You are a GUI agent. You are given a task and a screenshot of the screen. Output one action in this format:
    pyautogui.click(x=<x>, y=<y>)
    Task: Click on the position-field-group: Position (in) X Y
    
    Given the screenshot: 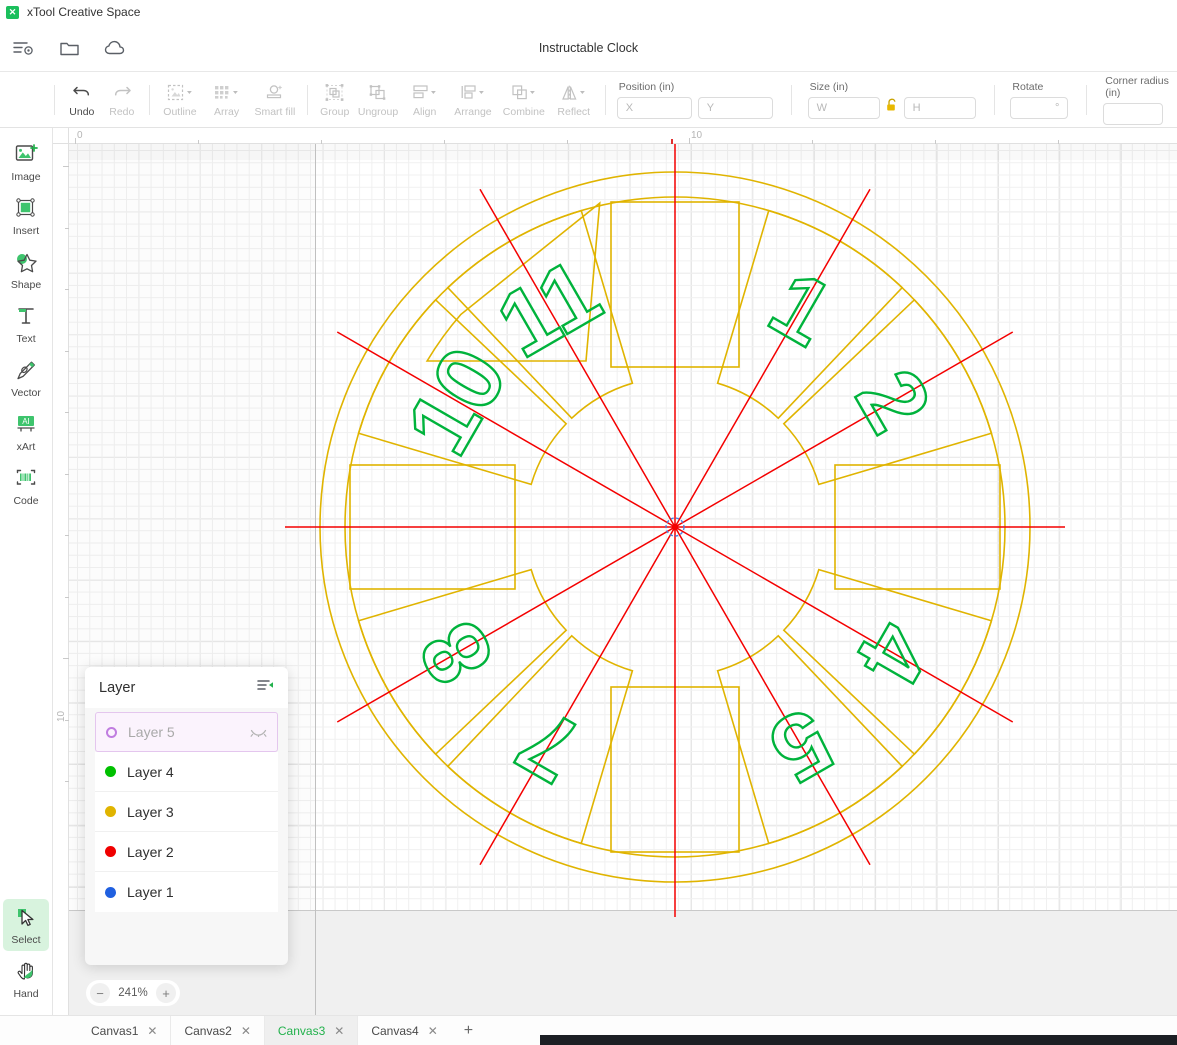 What is the action you would take?
    pyautogui.click(x=695, y=99)
    